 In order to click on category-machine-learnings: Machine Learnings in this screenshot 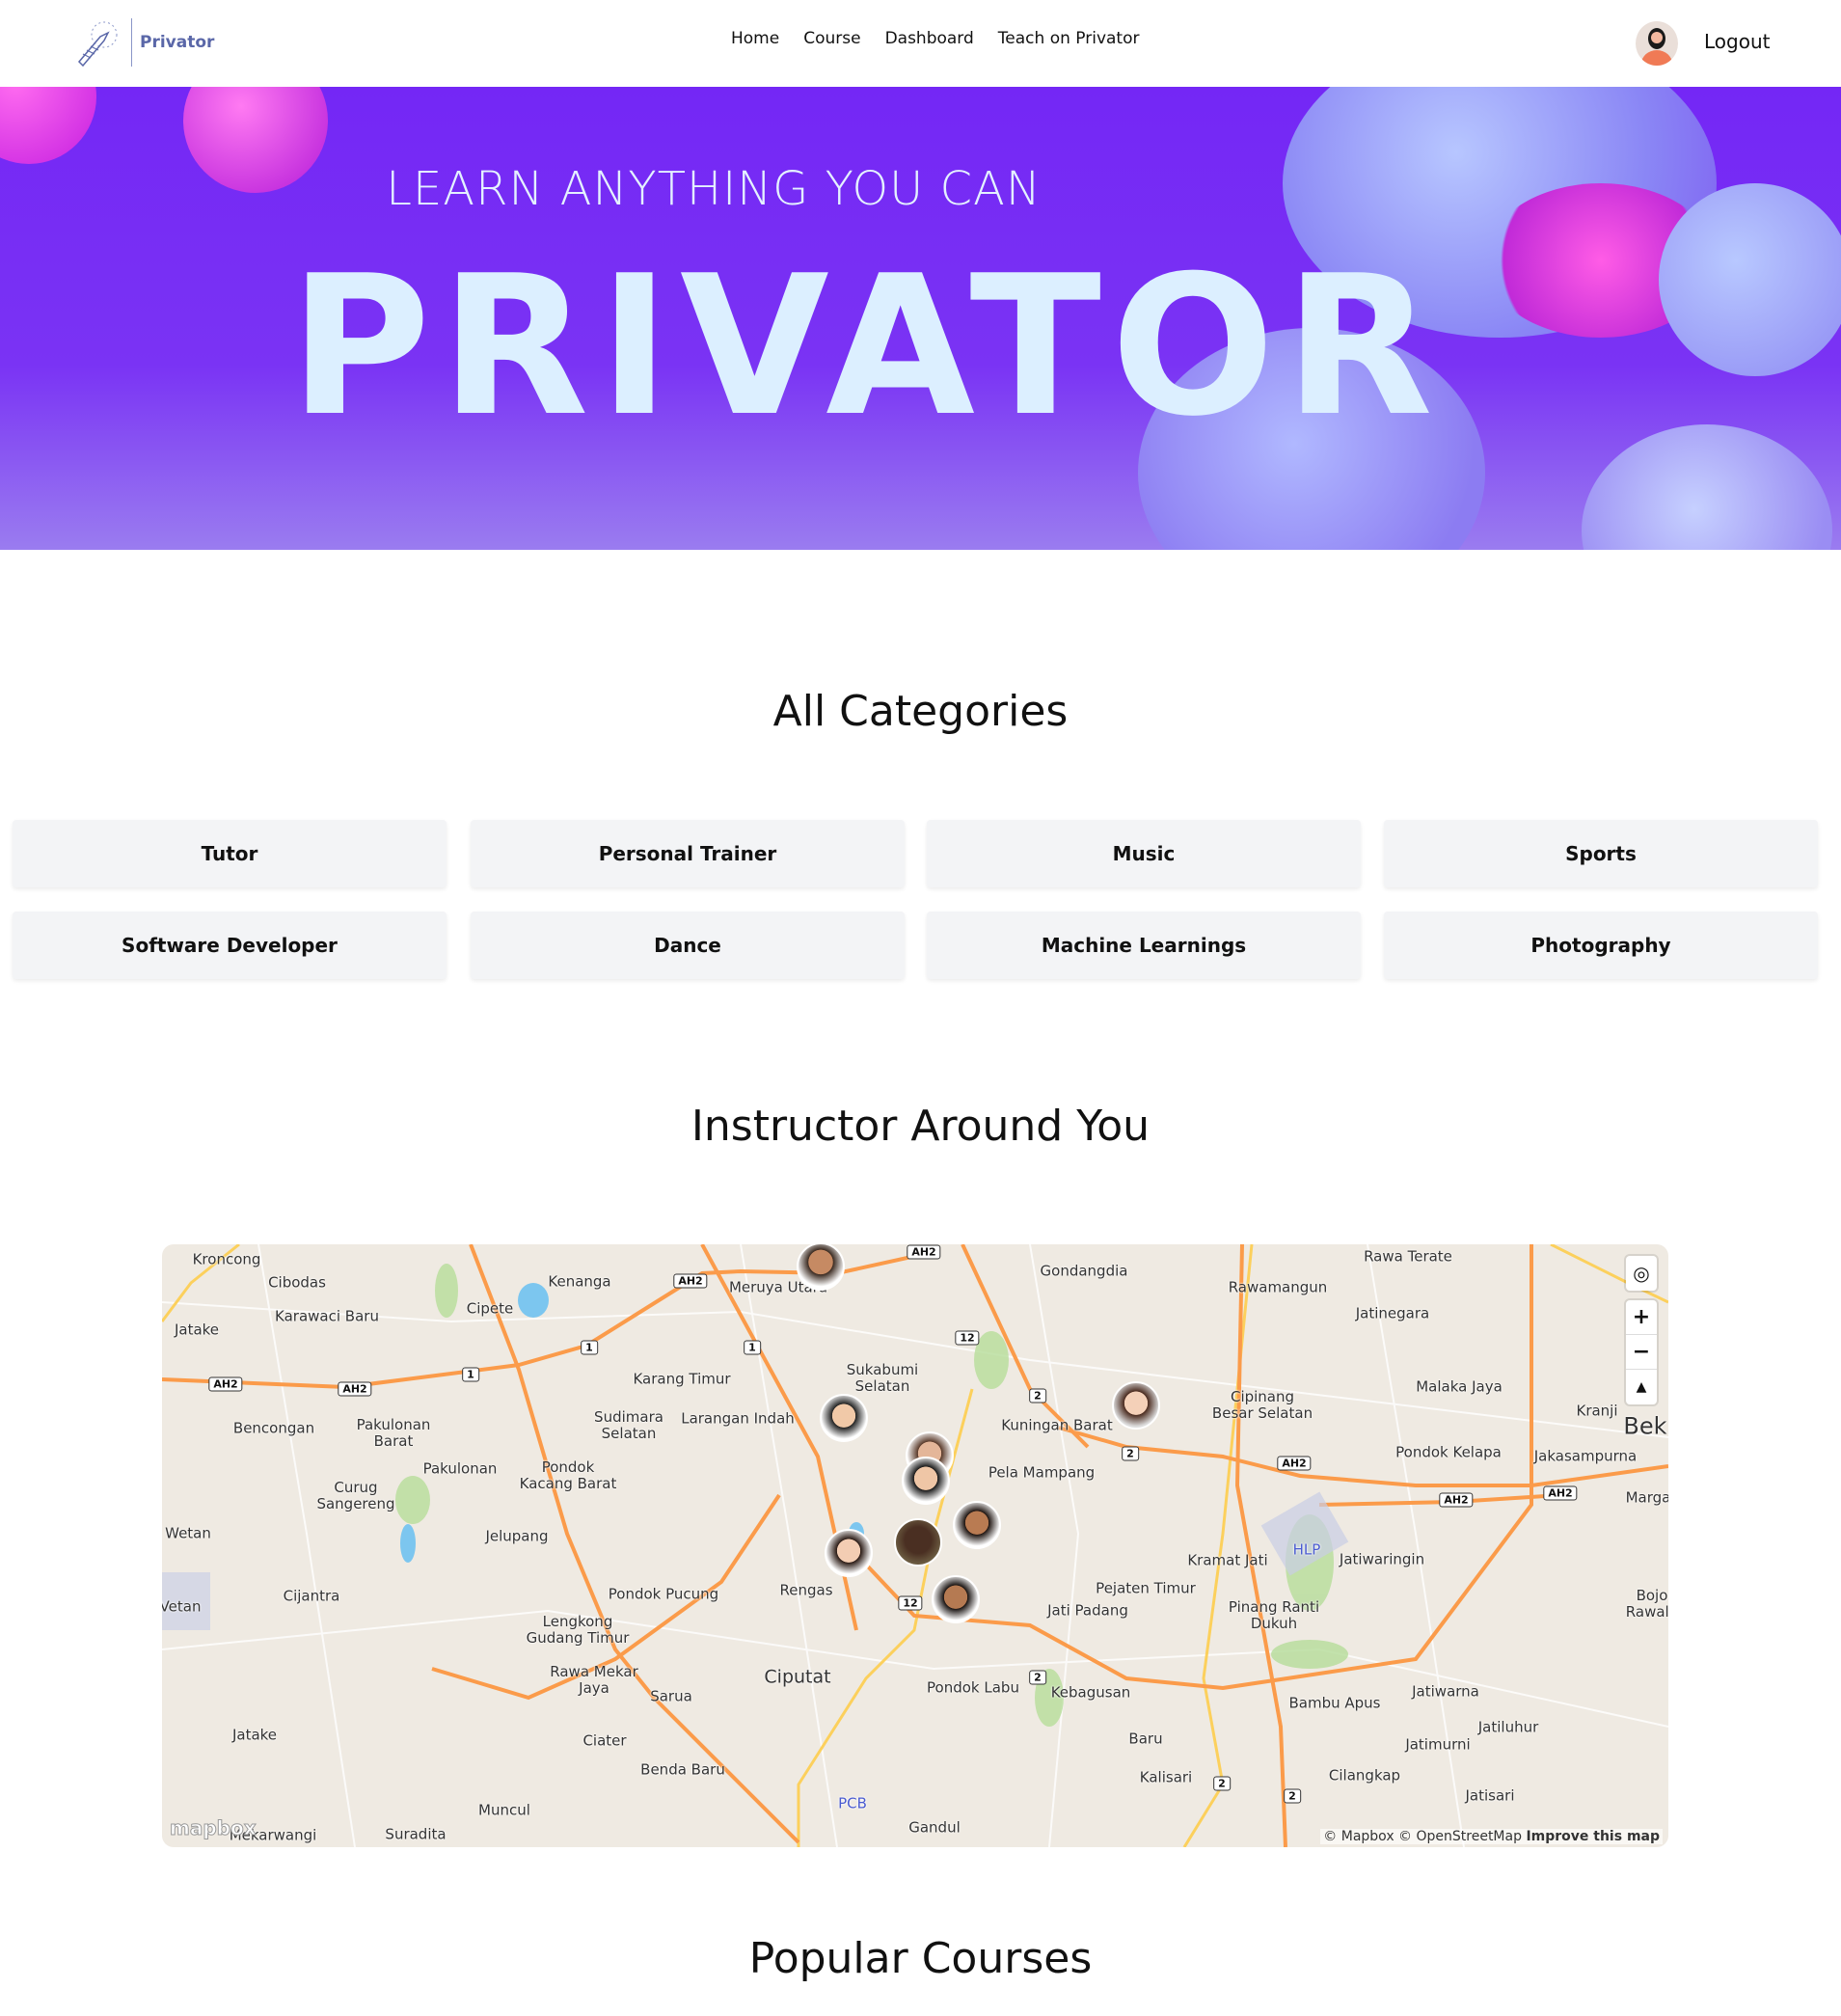, I will do `click(1144, 945)`.